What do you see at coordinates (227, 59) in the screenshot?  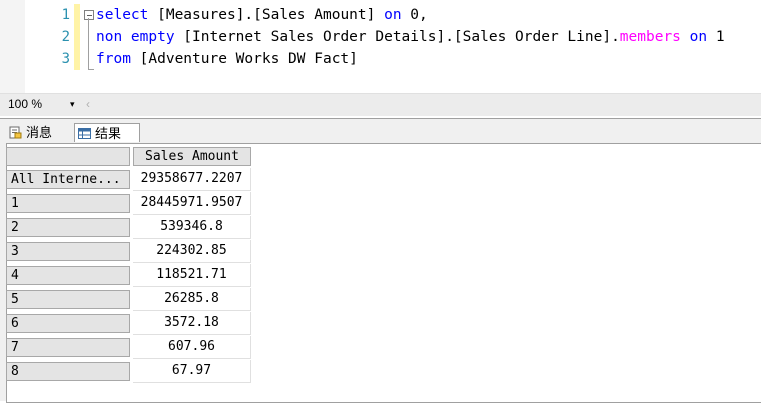 I see `code-text: from [Adventure Works DW Fact]` at bounding box center [227, 59].